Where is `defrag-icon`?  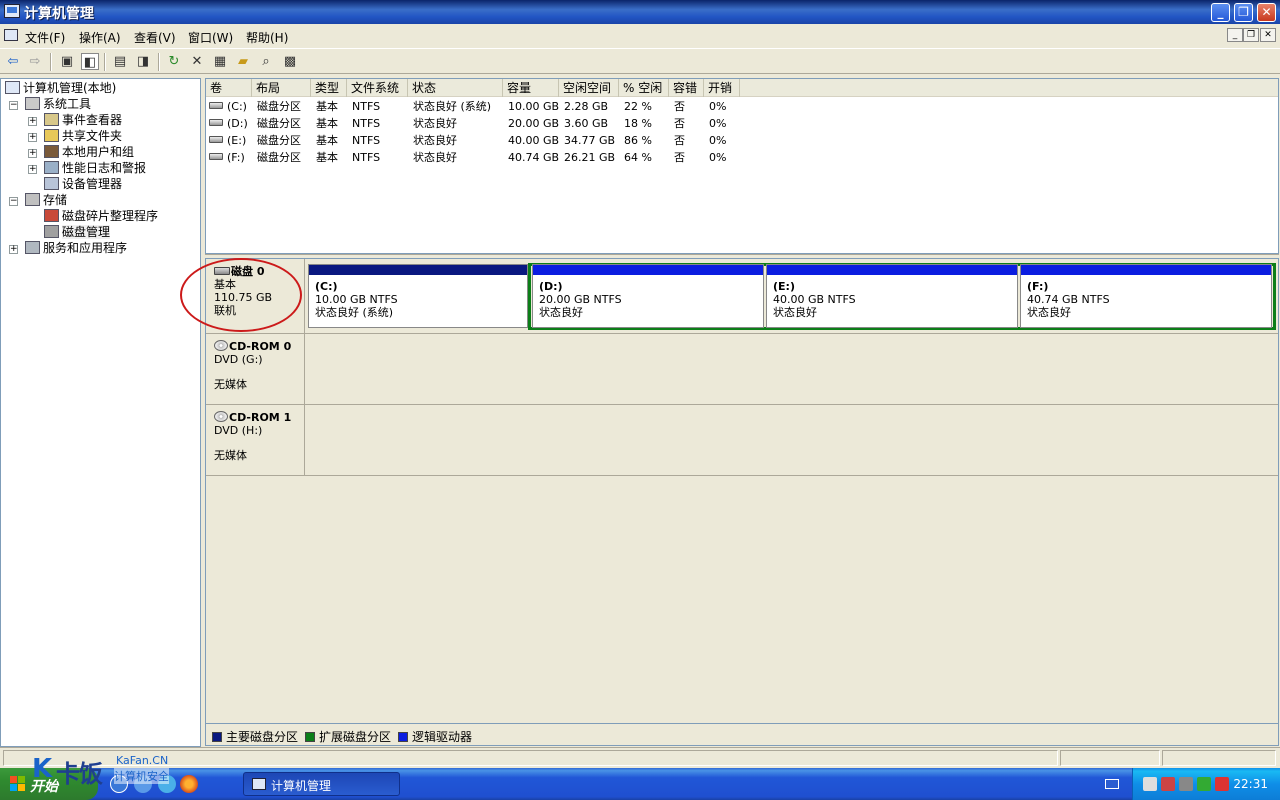
defrag-icon is located at coordinates (51, 215).